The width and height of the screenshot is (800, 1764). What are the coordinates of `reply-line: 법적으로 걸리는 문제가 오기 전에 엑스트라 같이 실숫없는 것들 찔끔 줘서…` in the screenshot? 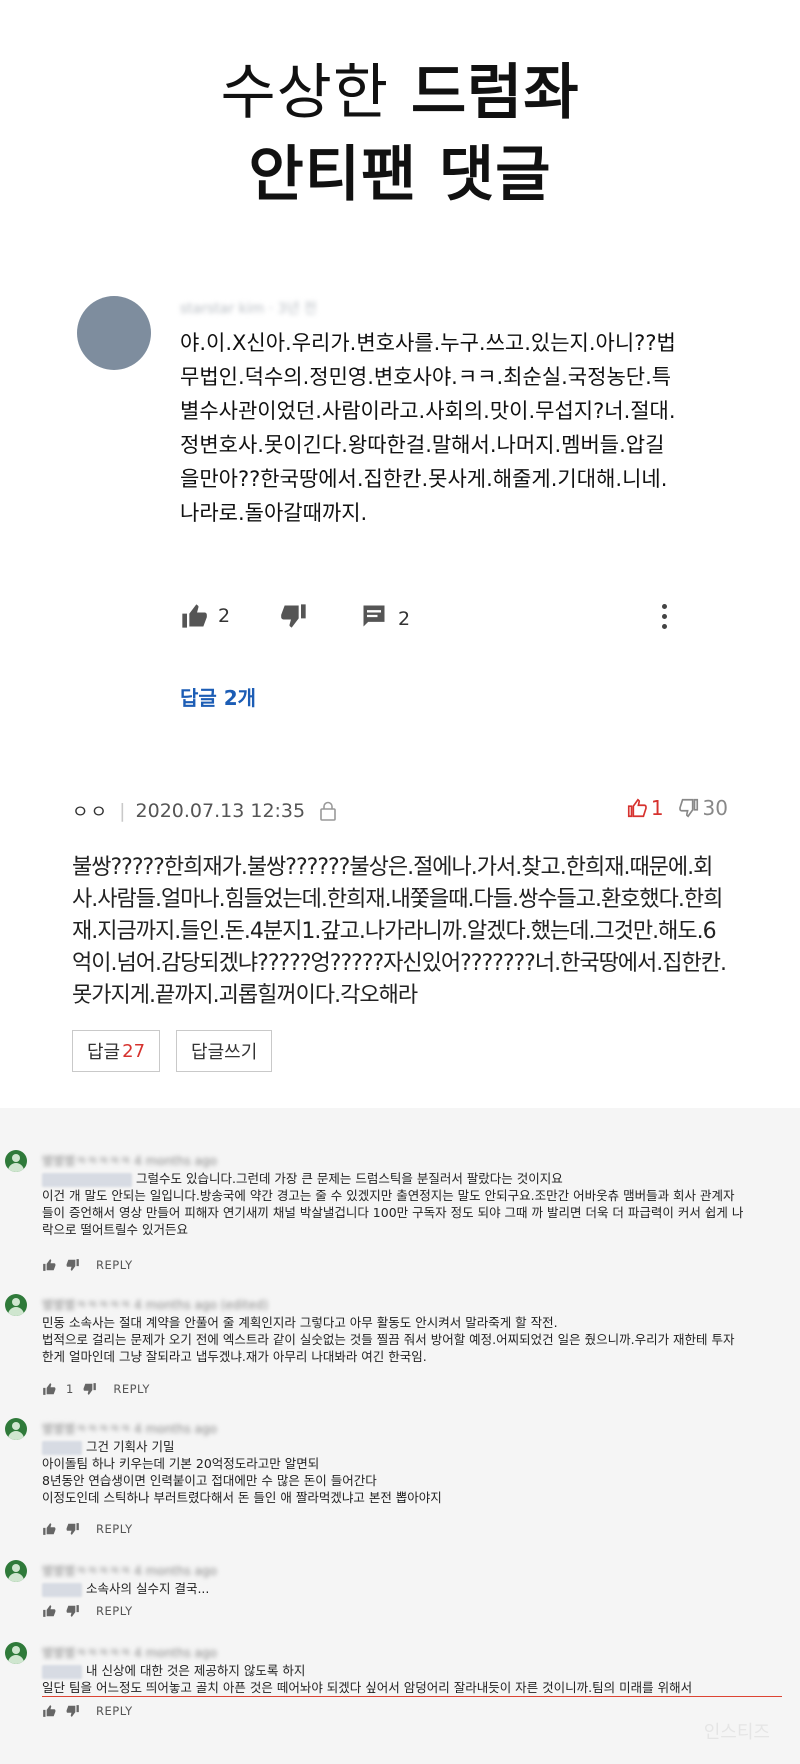 It's located at (388, 1339).